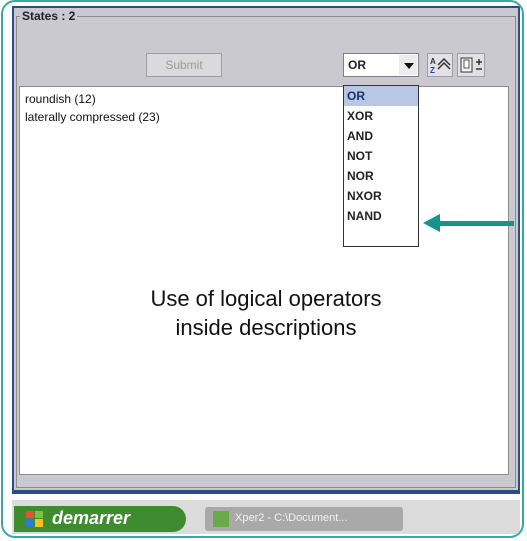 The width and height of the screenshot is (527, 541). I want to click on group-title: States : 2, so click(49, 16).